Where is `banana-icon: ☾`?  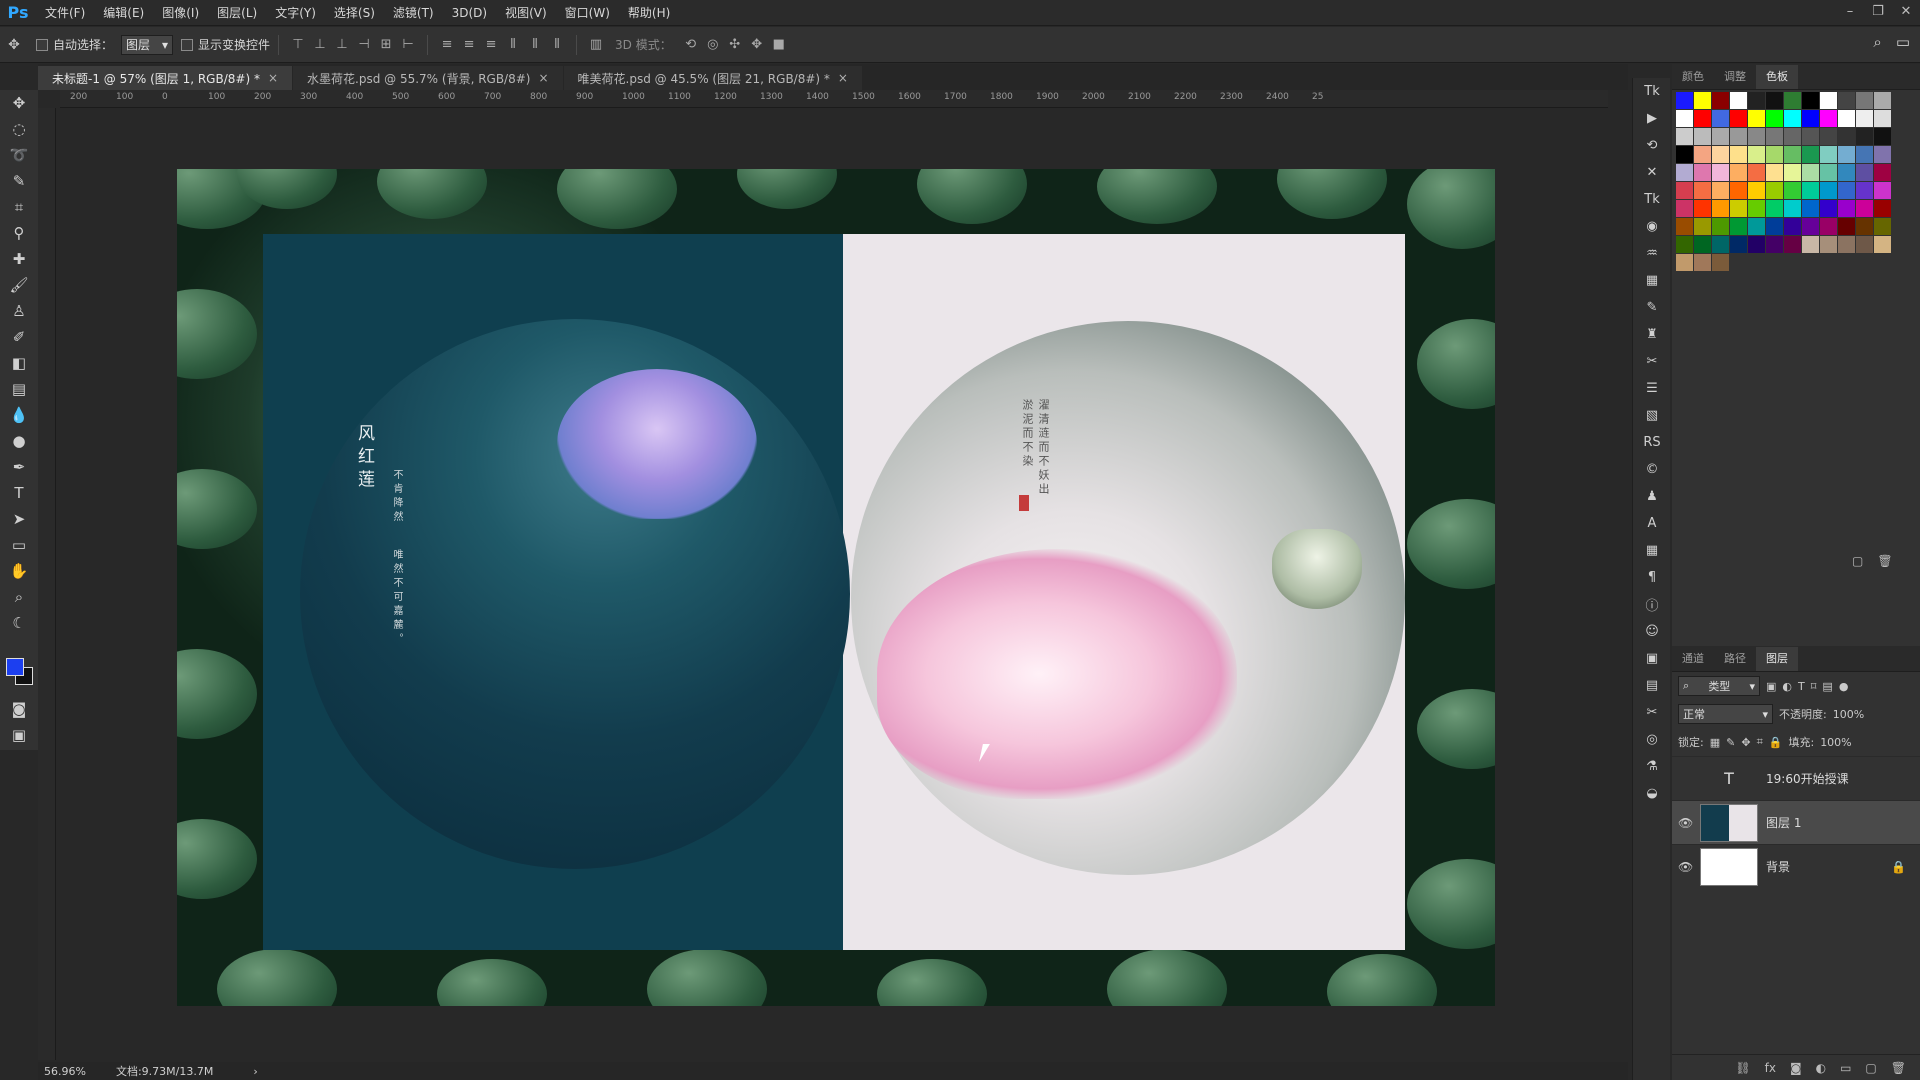
banana-icon: ☾ is located at coordinates (19, 623).